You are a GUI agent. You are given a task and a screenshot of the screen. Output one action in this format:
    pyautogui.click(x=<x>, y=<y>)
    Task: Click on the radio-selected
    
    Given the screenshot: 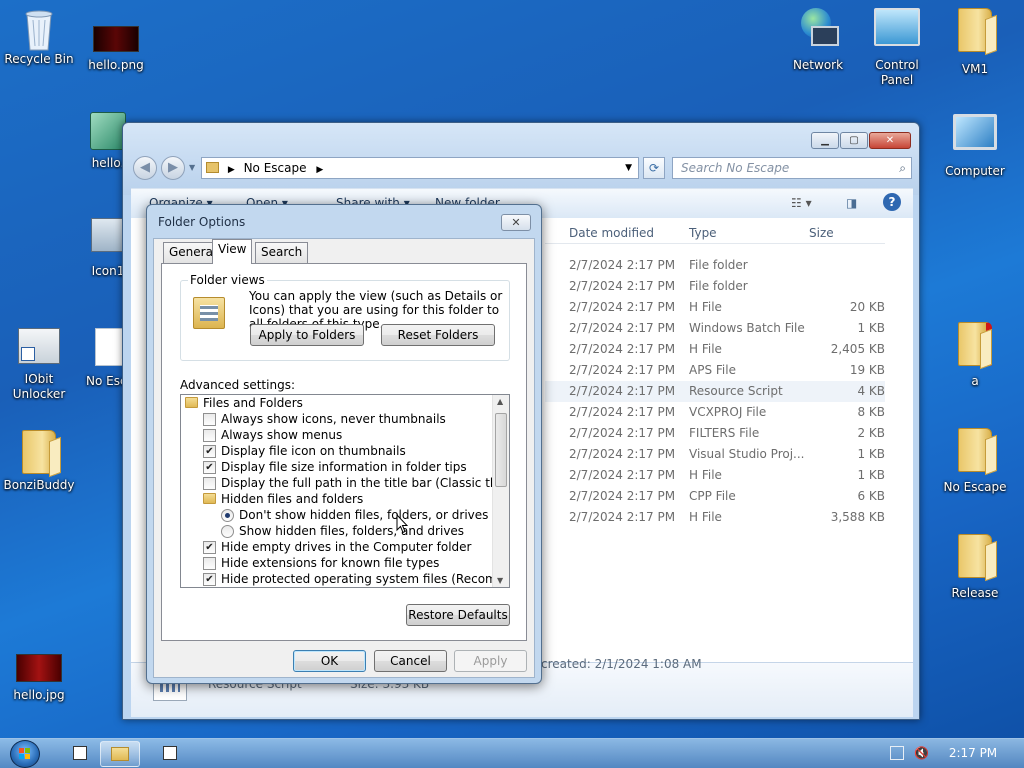 What is the action you would take?
    pyautogui.click(x=227, y=515)
    